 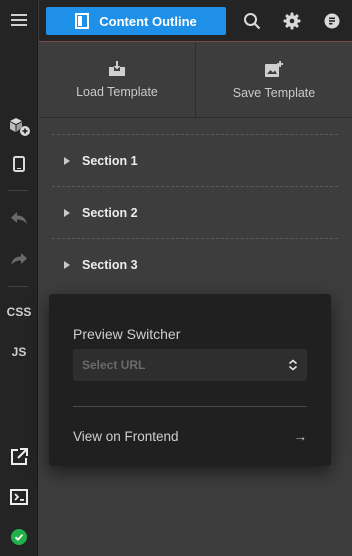 I want to click on exit-panel-icon, so click(x=19, y=497).